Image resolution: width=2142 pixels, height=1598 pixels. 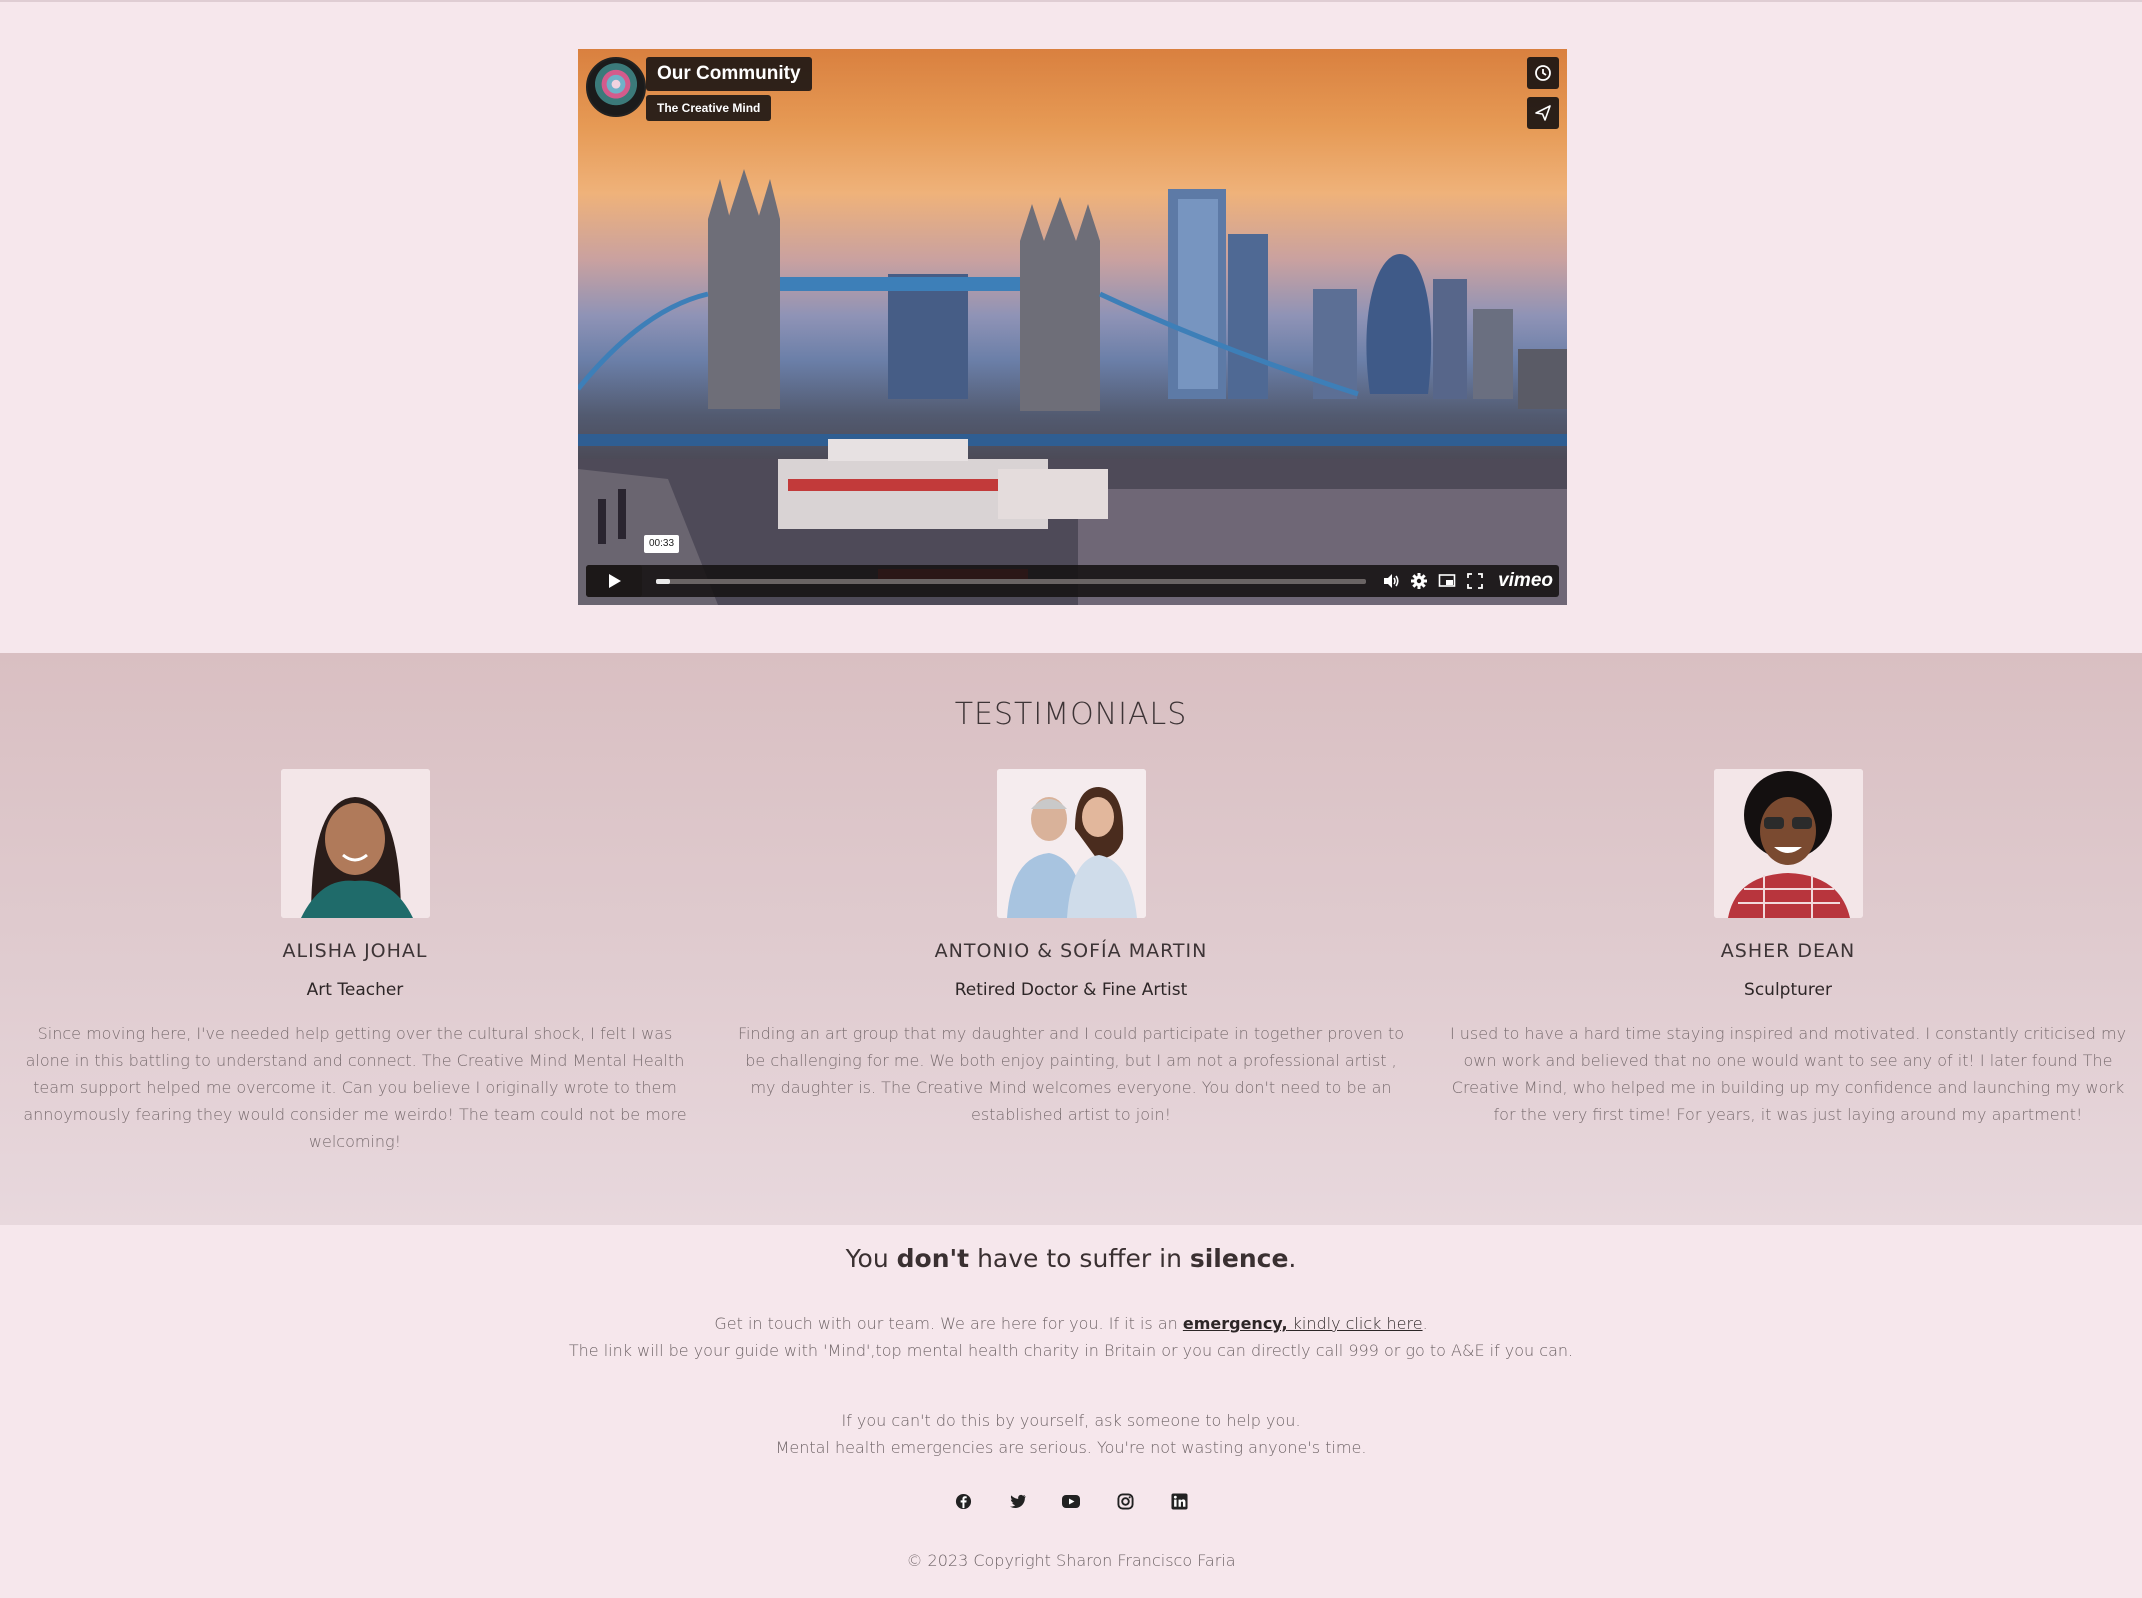 I want to click on instagram-icon, so click(x=1125, y=1501).